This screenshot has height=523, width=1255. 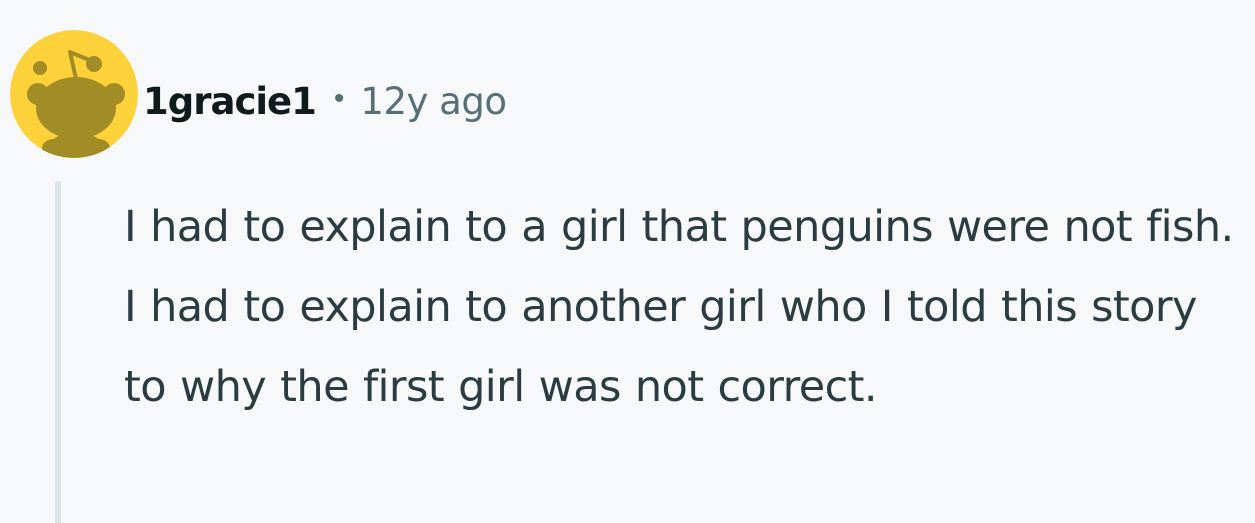 I want to click on reddit-snoo-avatar-icon, so click(x=74, y=94).